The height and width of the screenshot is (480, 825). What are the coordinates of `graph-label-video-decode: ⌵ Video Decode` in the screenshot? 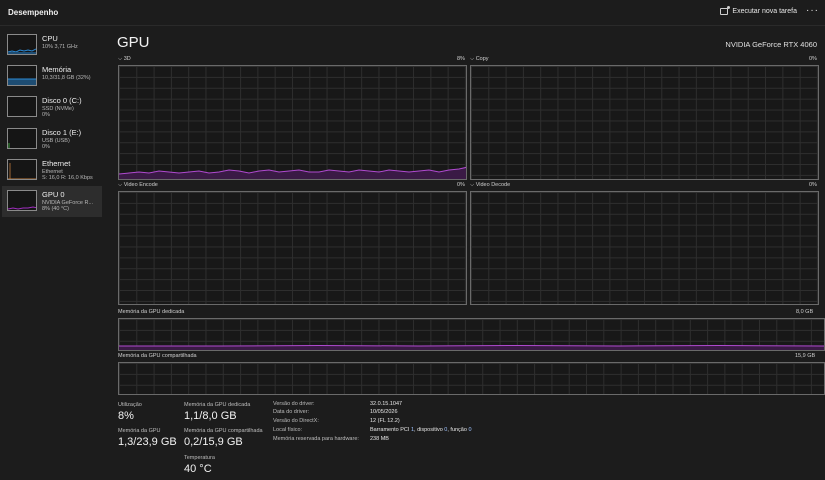 It's located at (490, 185).